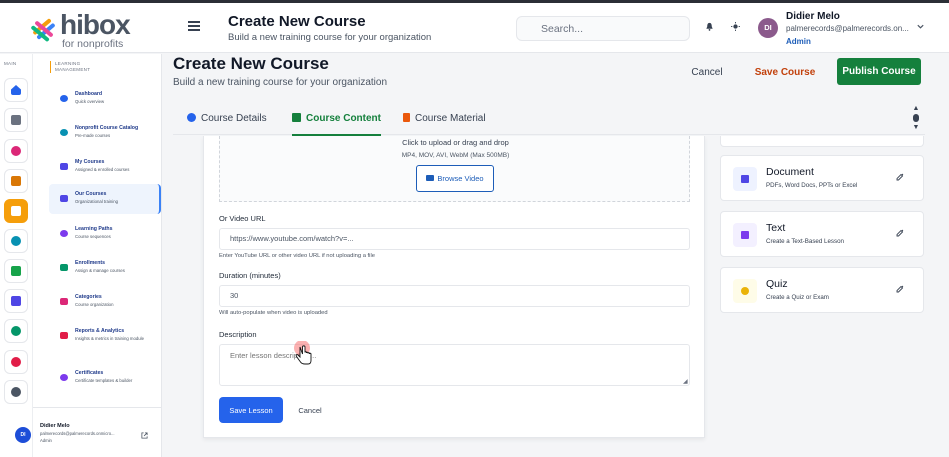 The image size is (949, 457). What do you see at coordinates (822, 141) in the screenshot?
I see `lesson-type-card-partial` at bounding box center [822, 141].